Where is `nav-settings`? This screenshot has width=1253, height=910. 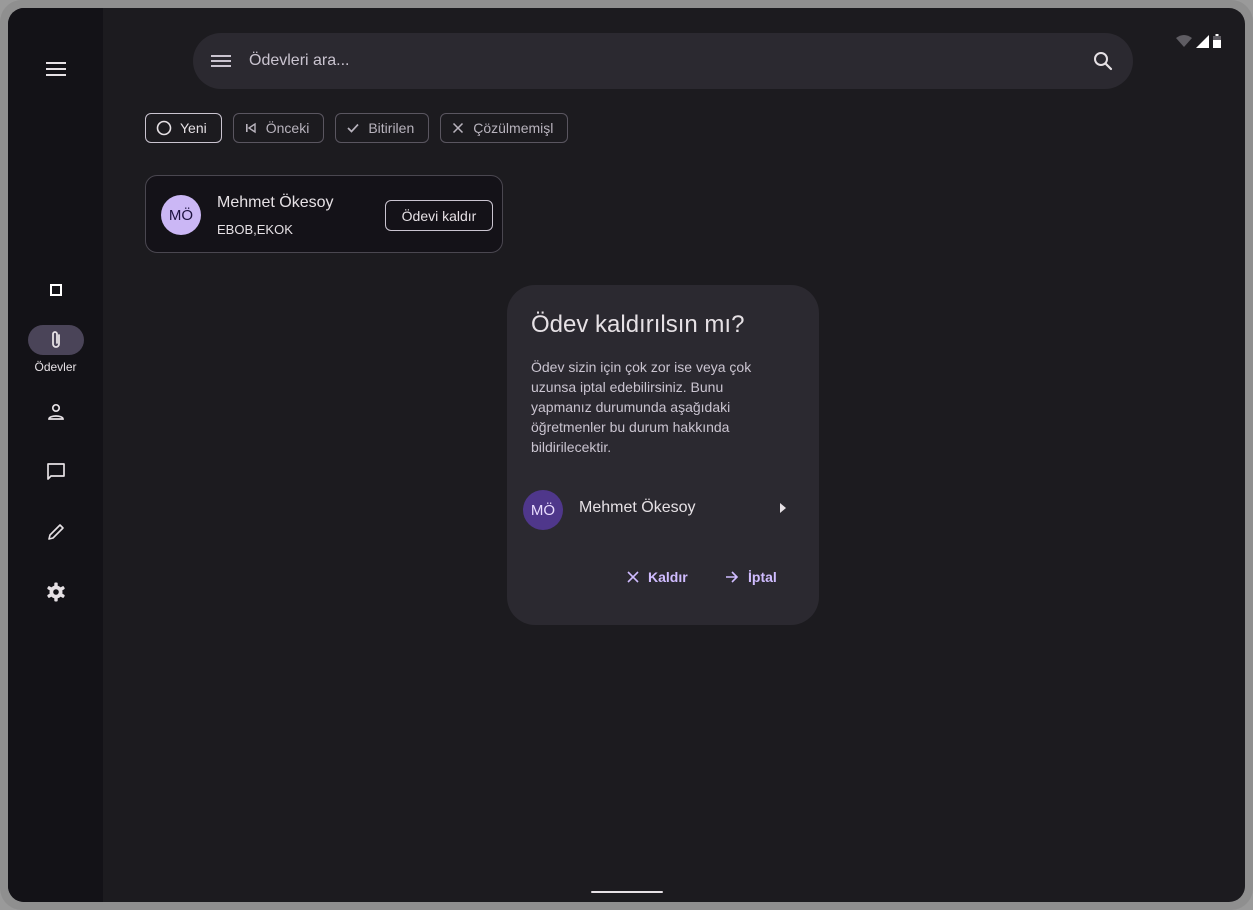
nav-settings is located at coordinates (56, 592).